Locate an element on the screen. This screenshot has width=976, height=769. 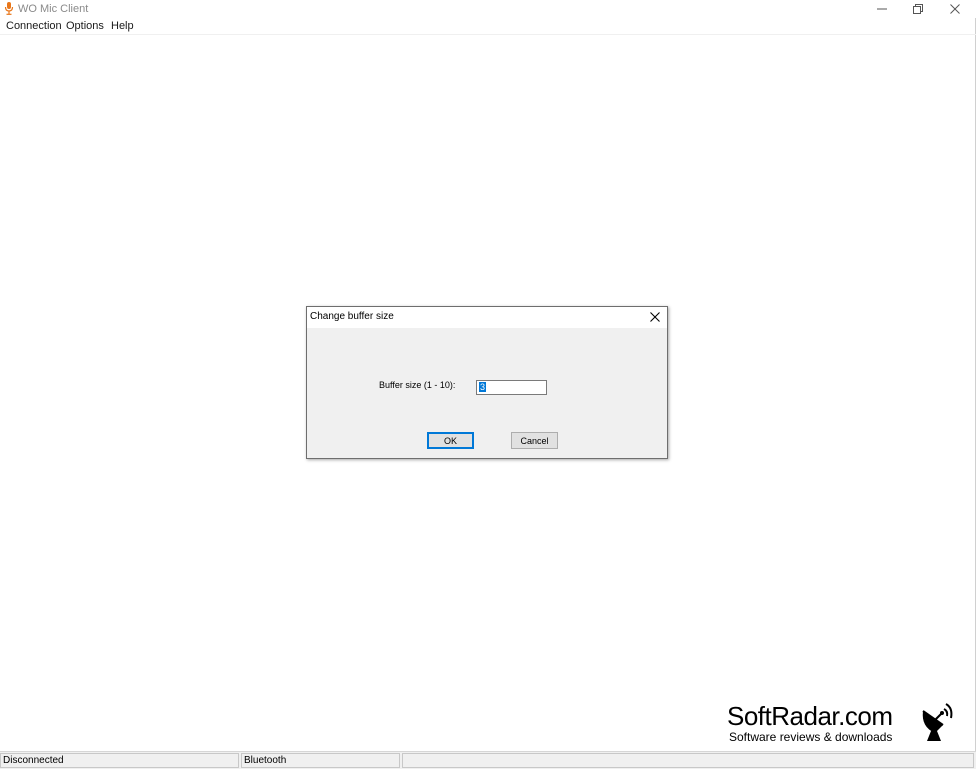
satellite-dish-icon is located at coordinates (937, 722).